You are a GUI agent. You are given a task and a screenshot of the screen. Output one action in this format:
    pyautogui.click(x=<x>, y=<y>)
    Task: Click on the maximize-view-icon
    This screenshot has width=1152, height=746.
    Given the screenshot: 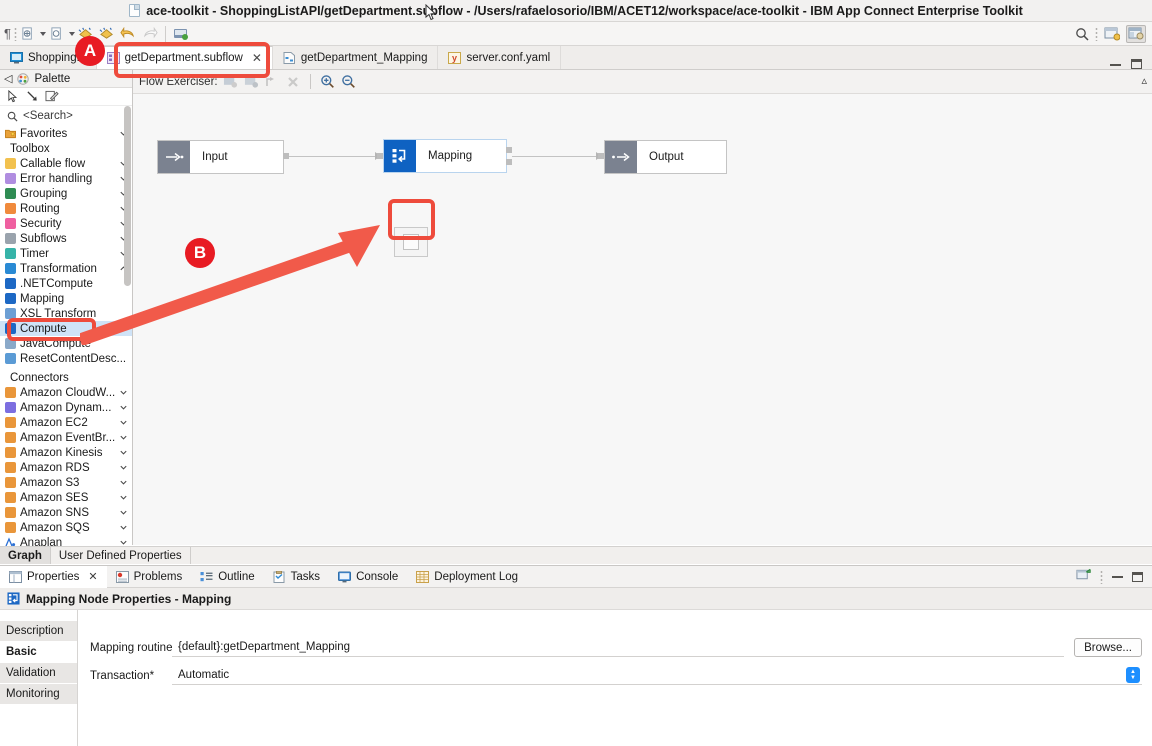 What is the action you would take?
    pyautogui.click(x=1137, y=576)
    